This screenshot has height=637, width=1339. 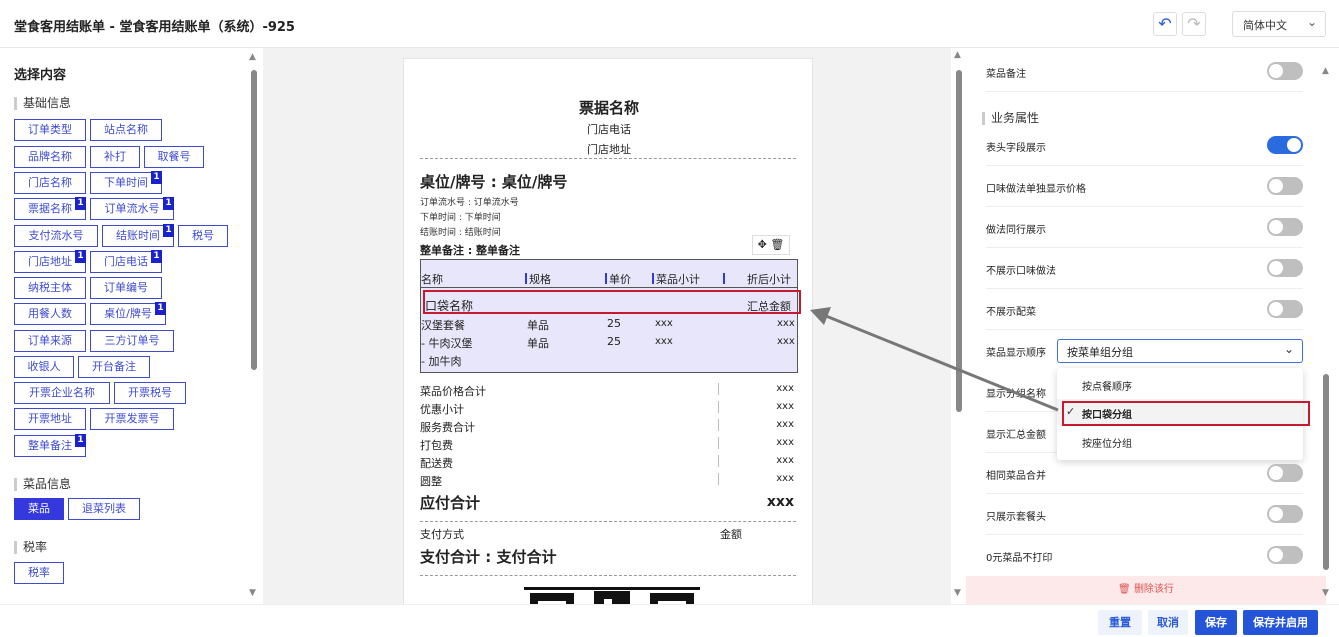 I want to click on section-business: 业务属性, so click(x=1010, y=118).